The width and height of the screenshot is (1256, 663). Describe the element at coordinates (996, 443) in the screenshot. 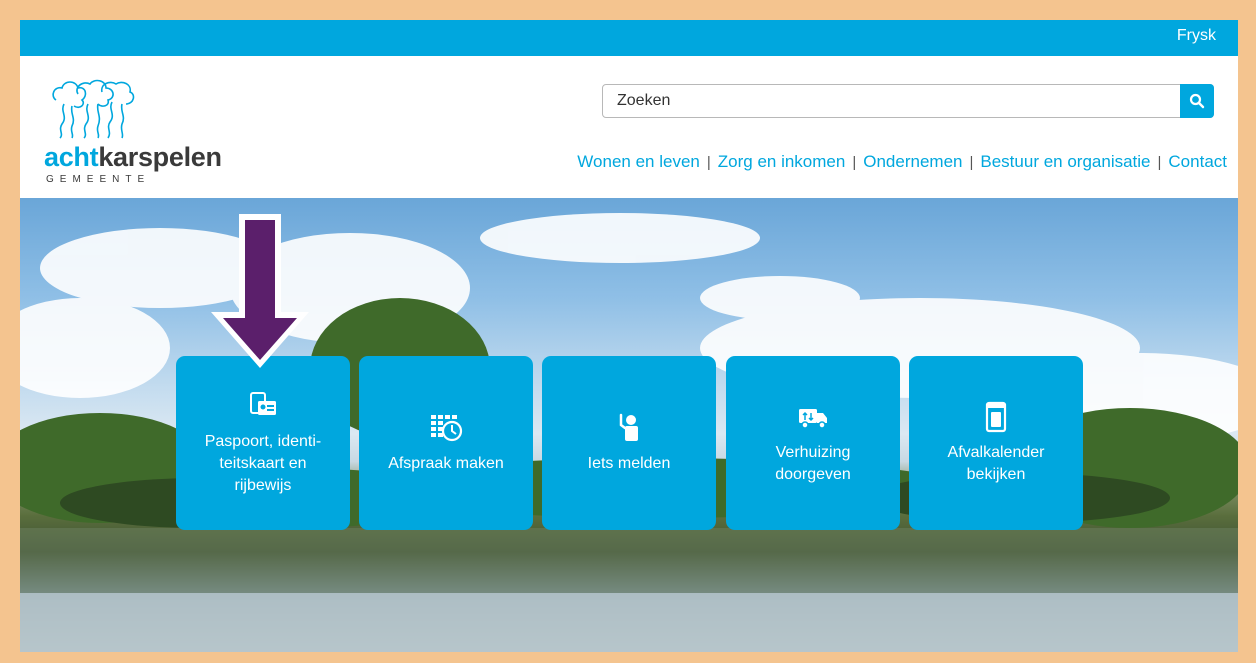

I see `tile-afvalkalender: Afvalkalender bekijken` at that location.